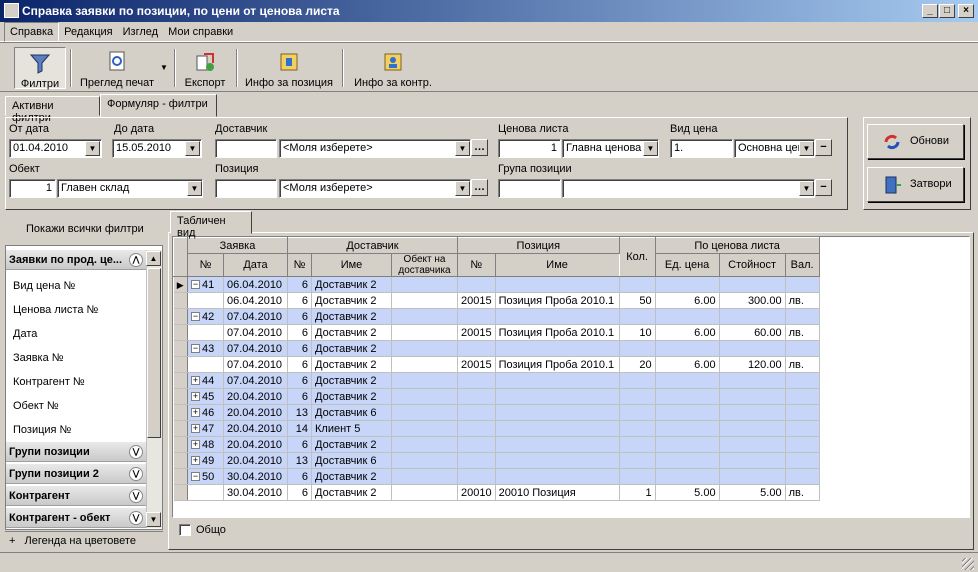 This screenshot has width=978, height=572. Describe the element at coordinates (496, 380) in the screenshot. I see `table-row: +44 07.04.2010 6 Доставчик 2` at that location.